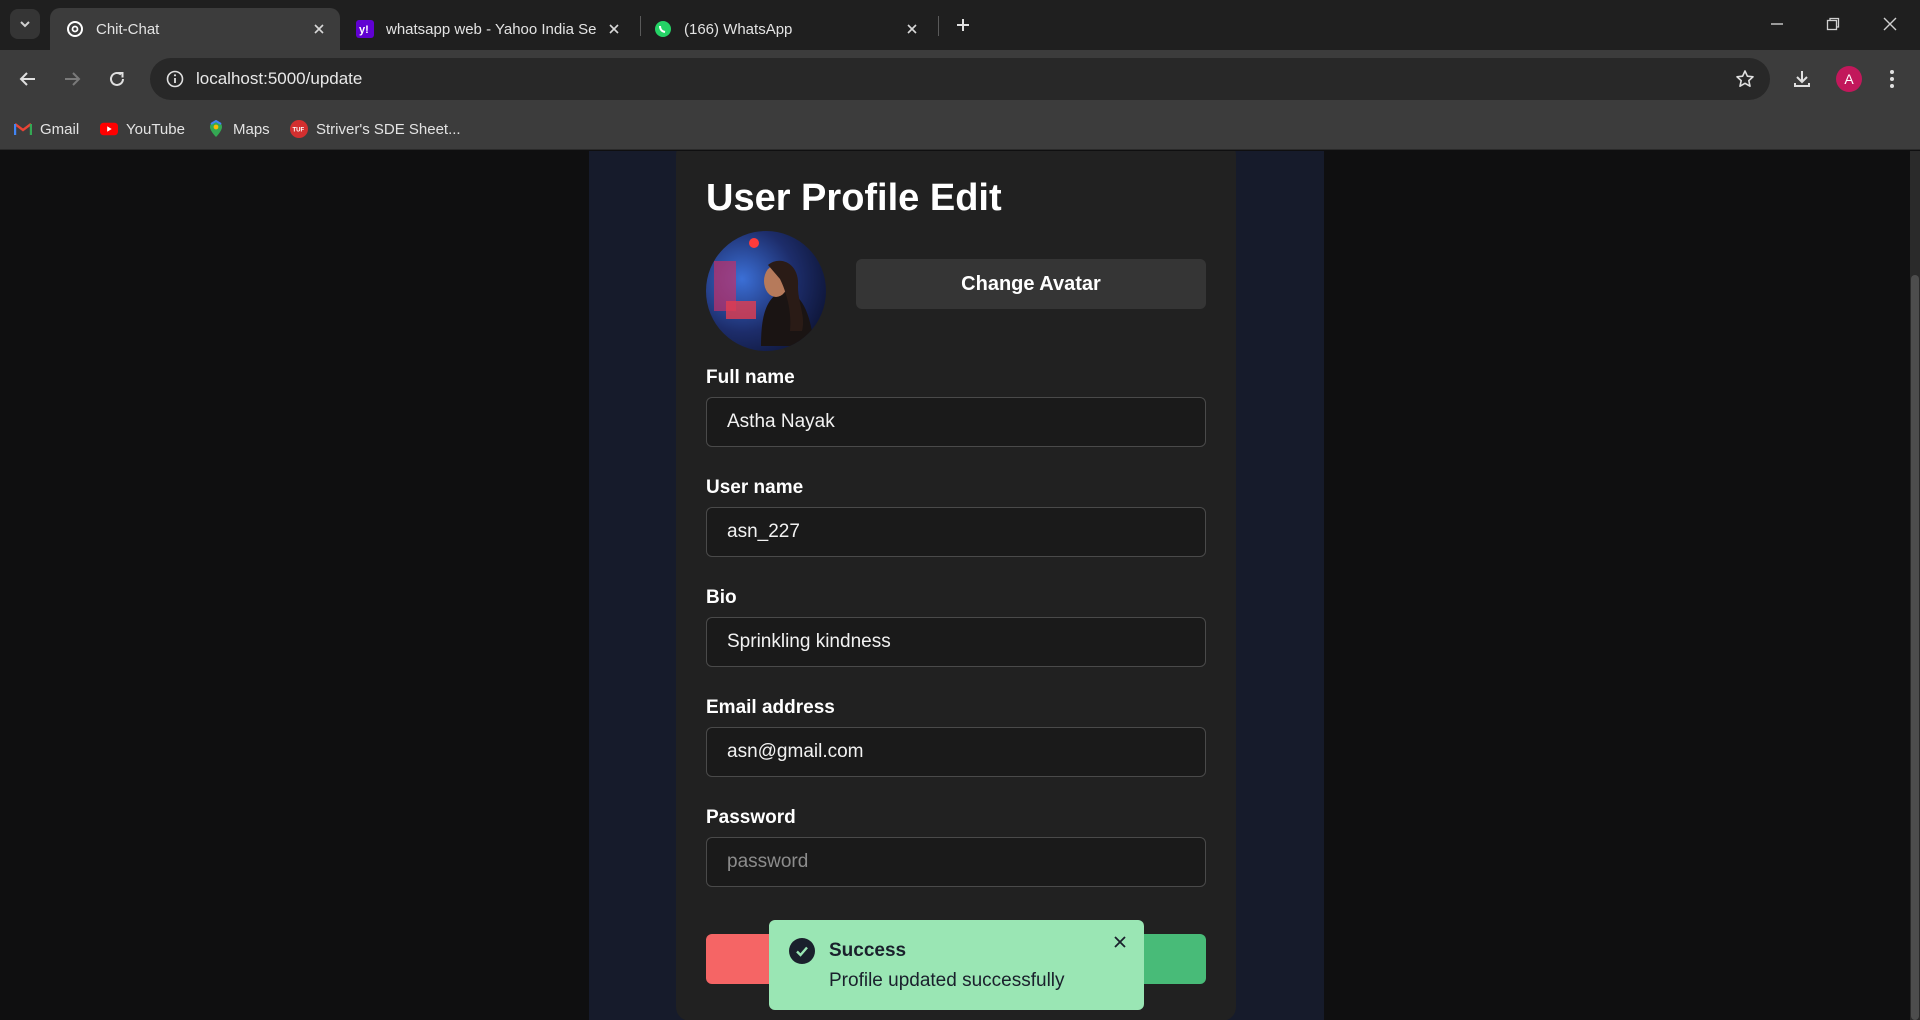 Image resolution: width=1920 pixels, height=1020 pixels. I want to click on forward-button, so click(72, 79).